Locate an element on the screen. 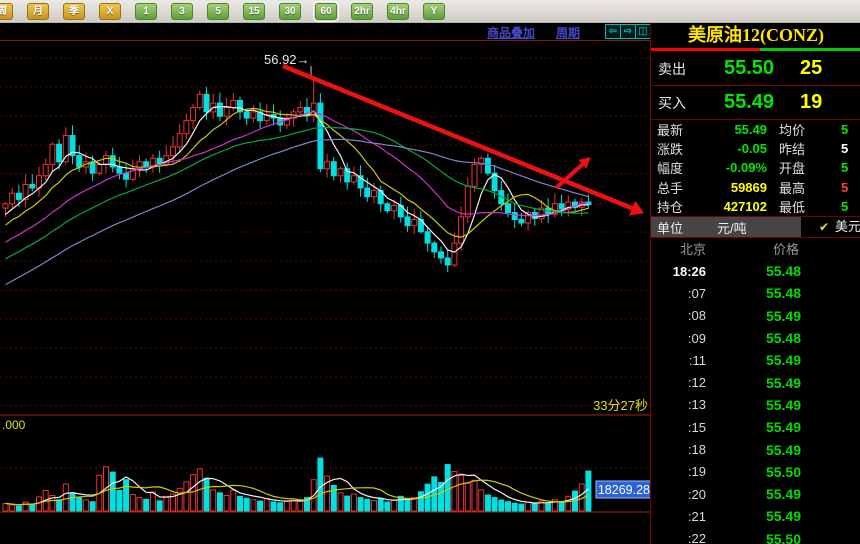 This screenshot has height=544, width=860. timeframe-button-30: 30 is located at coordinates (290, 11).